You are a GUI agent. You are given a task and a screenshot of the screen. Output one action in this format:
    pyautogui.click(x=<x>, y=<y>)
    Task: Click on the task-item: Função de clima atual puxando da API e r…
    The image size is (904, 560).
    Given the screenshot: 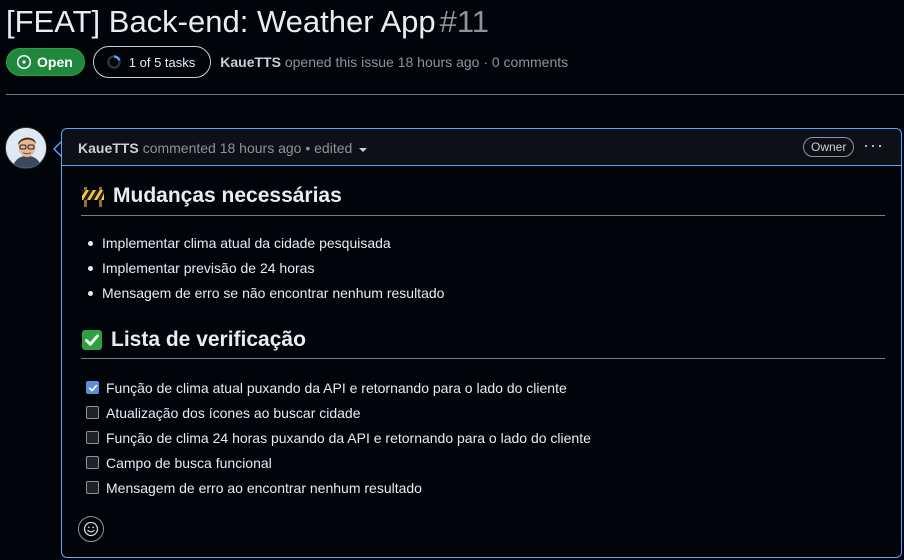 What is the action you would take?
    pyautogui.click(x=338, y=387)
    